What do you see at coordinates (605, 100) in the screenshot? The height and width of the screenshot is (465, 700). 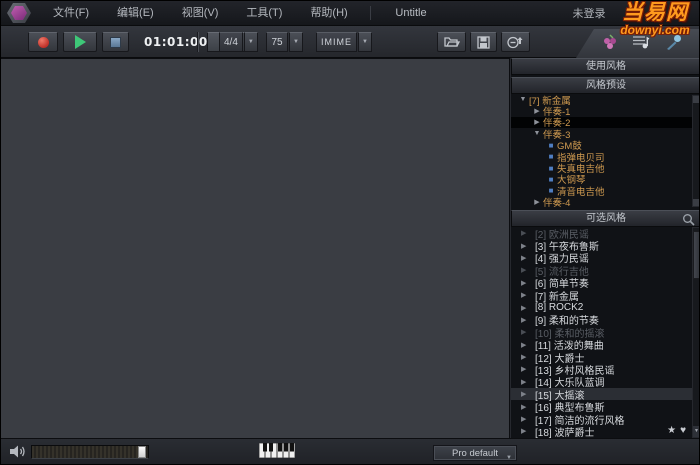 I see `tree-item: ▼ [7] 新金属` at bounding box center [605, 100].